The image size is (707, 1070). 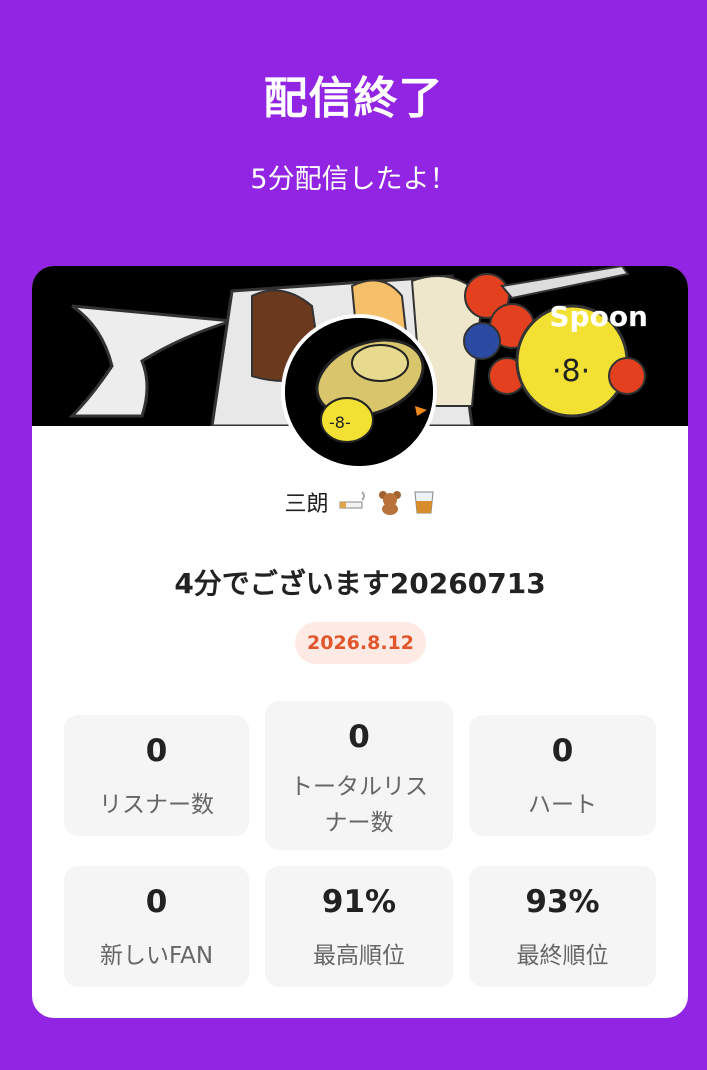 I want to click on stat-value: 91%, so click(x=359, y=902).